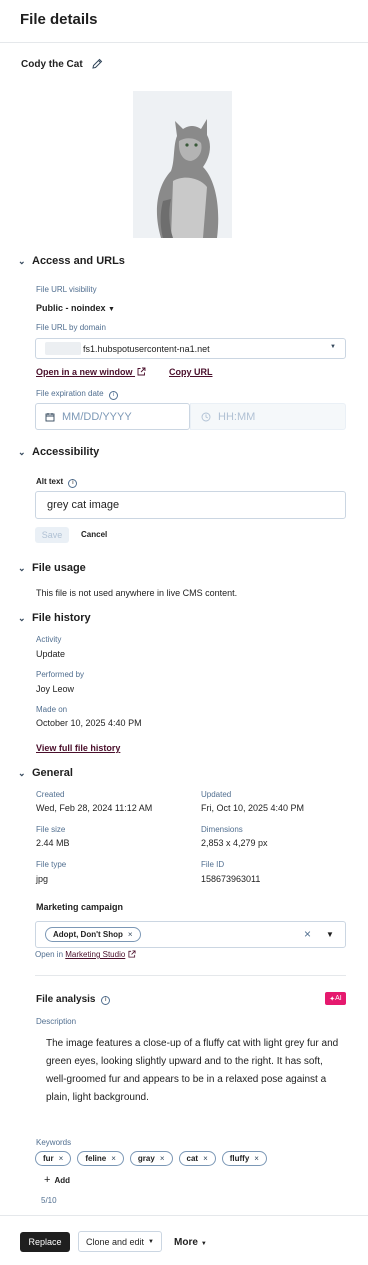 This screenshot has width=368, height=1265. I want to click on open-in-text: Open in Marketing Studio, so click(85, 954).